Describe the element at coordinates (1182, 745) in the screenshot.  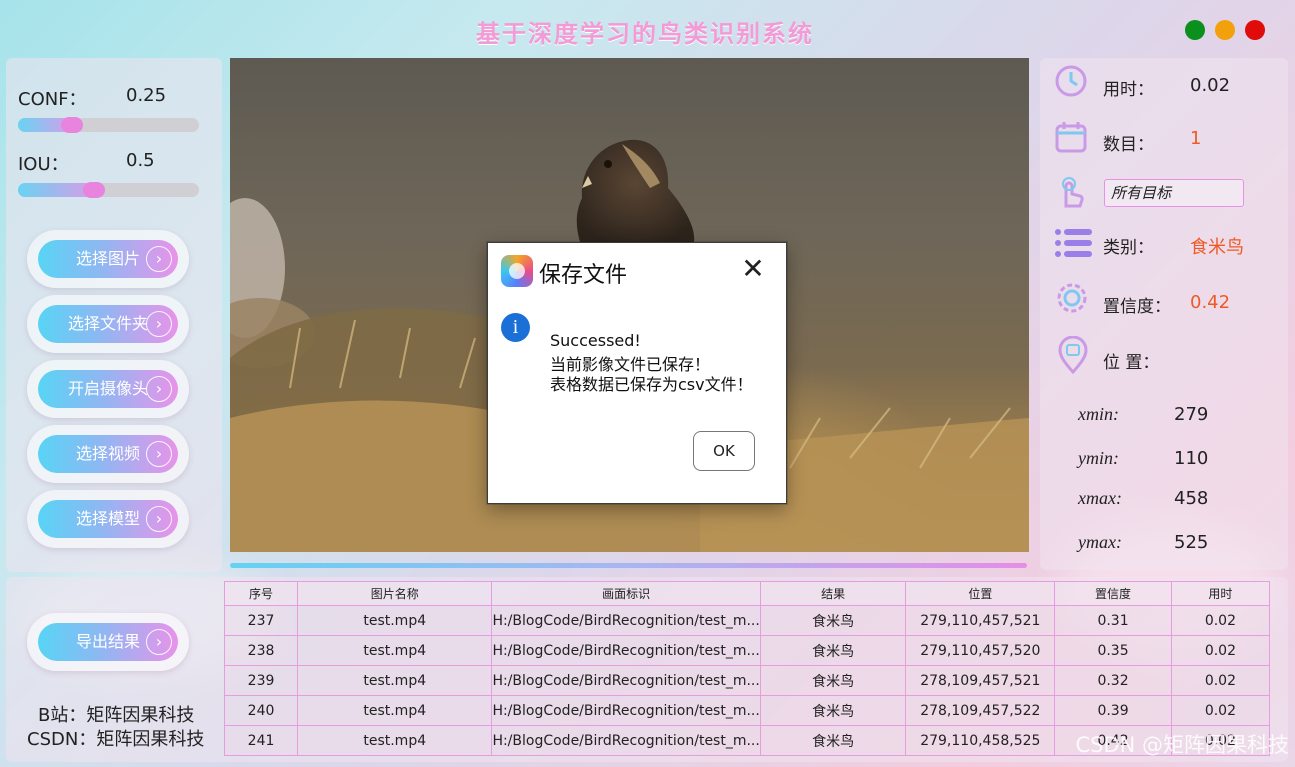
I see `csdn-watermark: CSDN @矩阵因果科技` at that location.